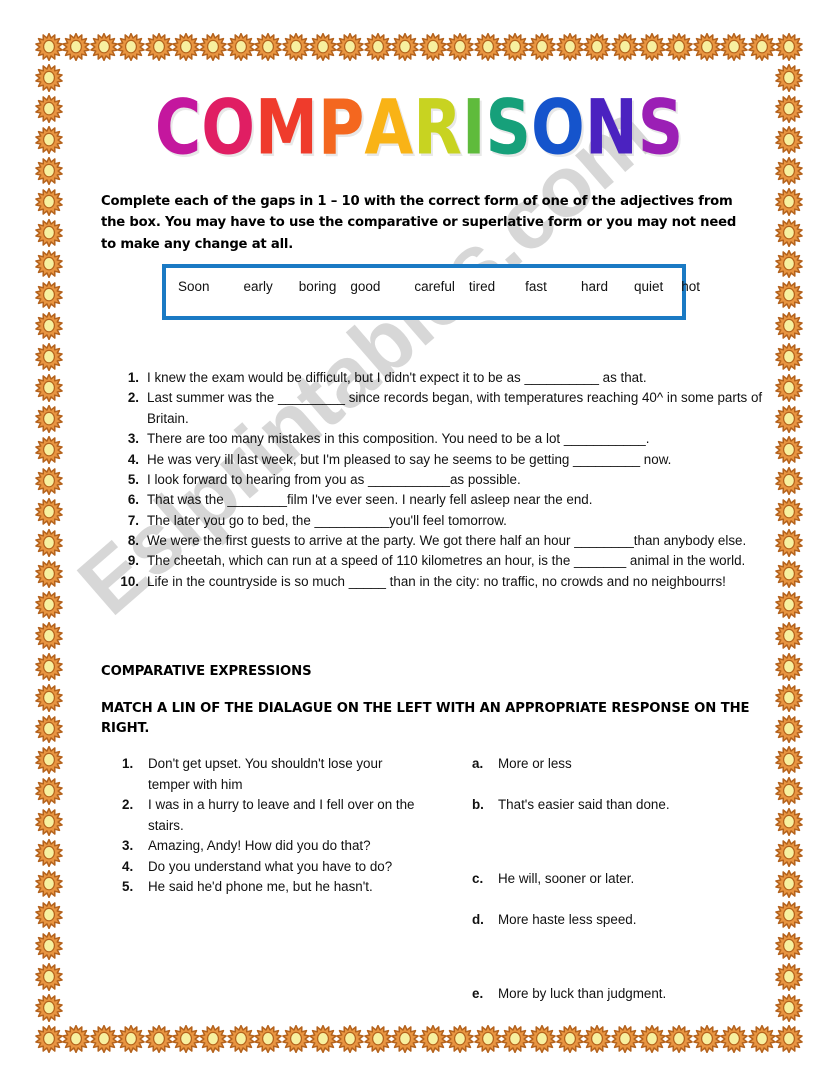 The height and width of the screenshot is (1086, 838). What do you see at coordinates (536, 286) in the screenshot?
I see `word-bank-item: fast` at bounding box center [536, 286].